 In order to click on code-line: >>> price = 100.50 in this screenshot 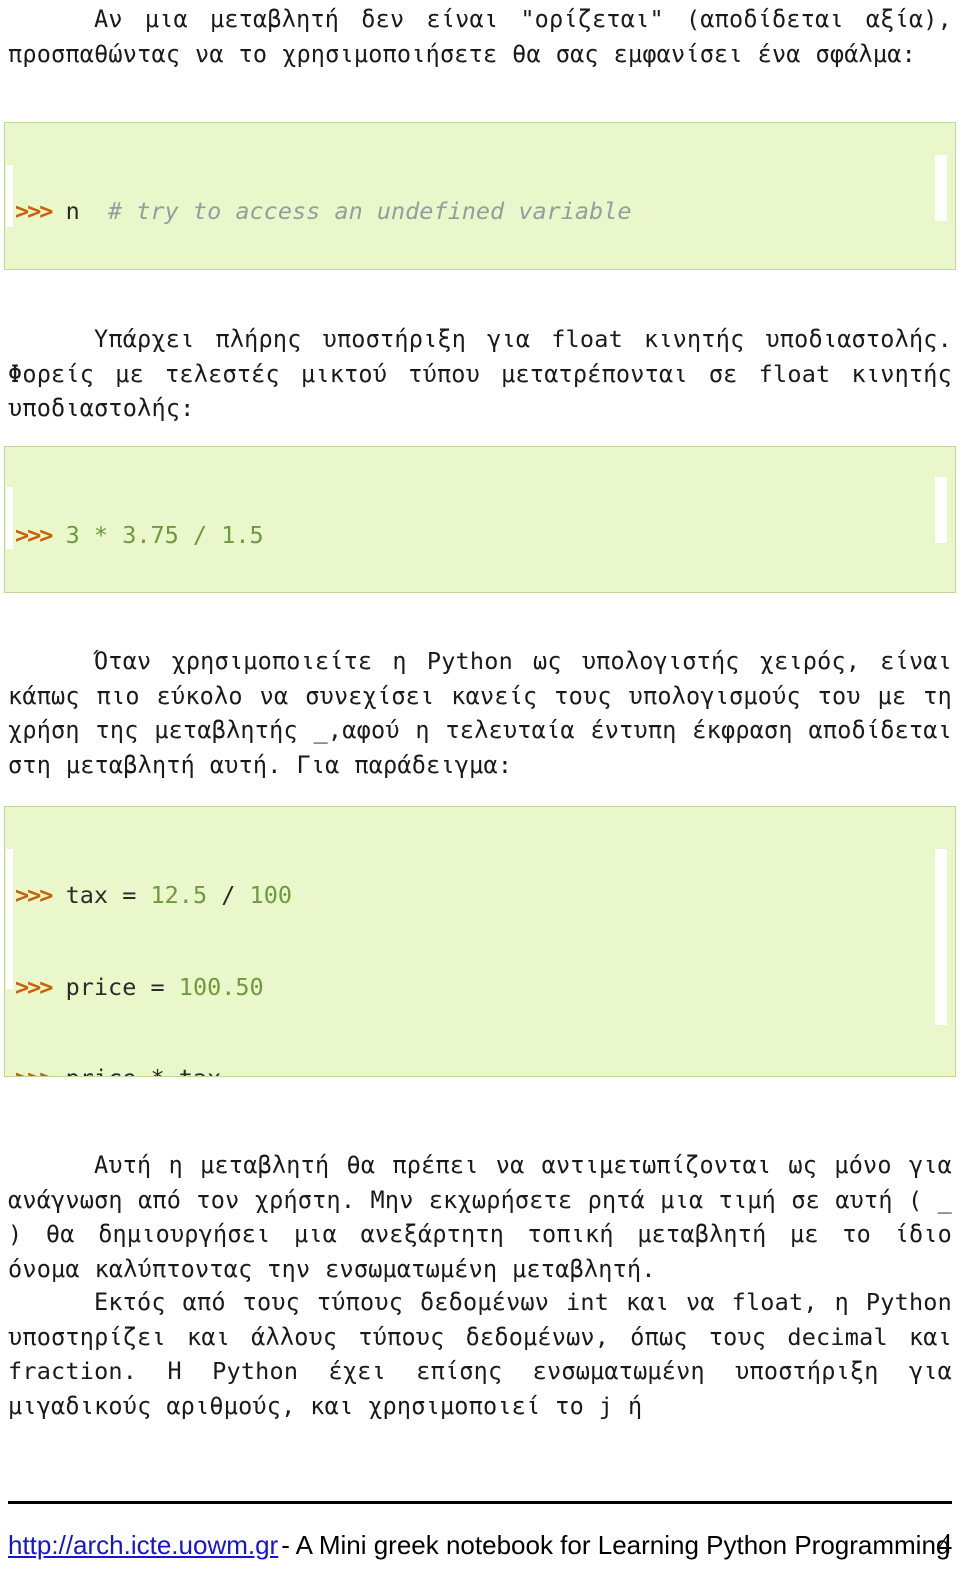, I will do `click(480, 987)`.